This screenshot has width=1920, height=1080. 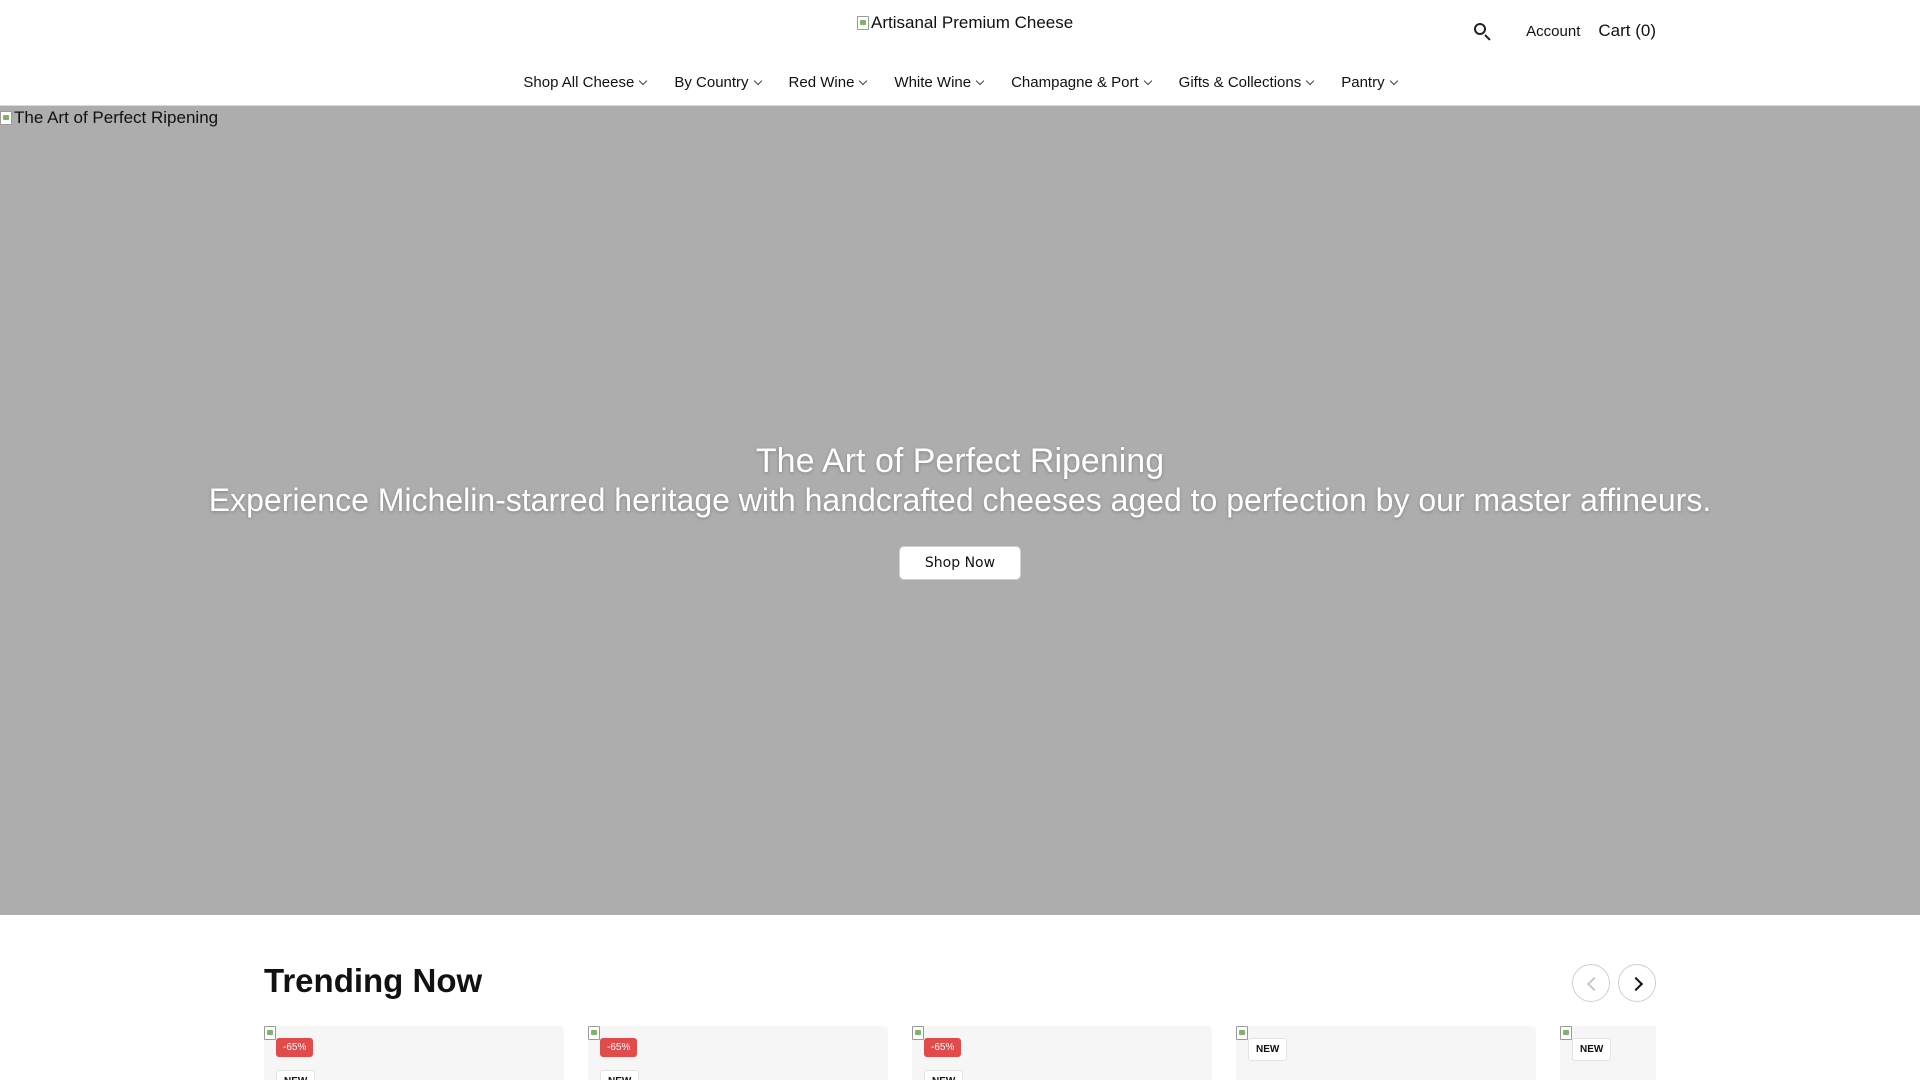 I want to click on nav-item-by-country: By Country, so click(x=718, y=82).